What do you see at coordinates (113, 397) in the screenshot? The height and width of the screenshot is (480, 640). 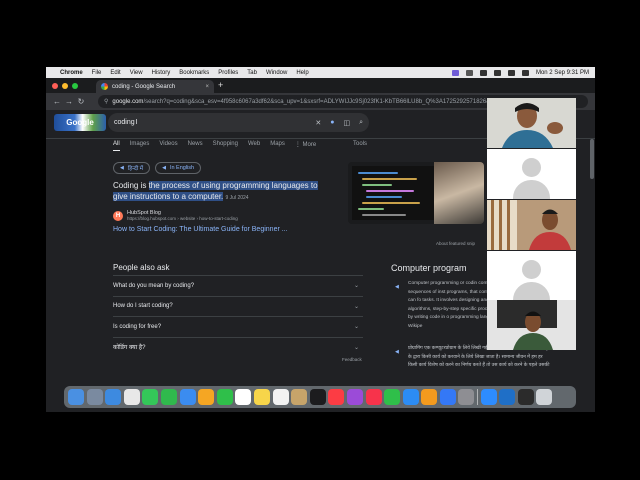 I see `safari-icon` at bounding box center [113, 397].